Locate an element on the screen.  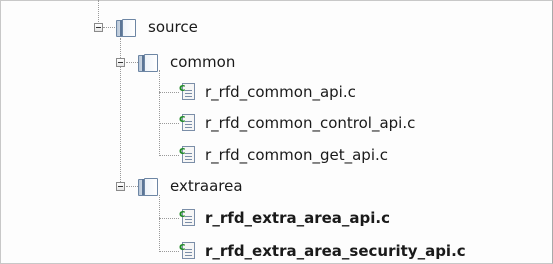
tree-file-item: c r_rfd_extra_area_security_api.c is located at coordinates (323, 251).